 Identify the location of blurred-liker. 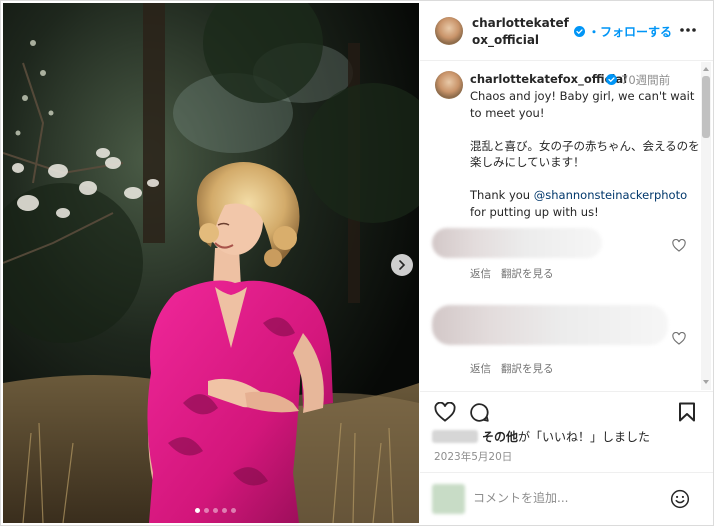
(455, 436).